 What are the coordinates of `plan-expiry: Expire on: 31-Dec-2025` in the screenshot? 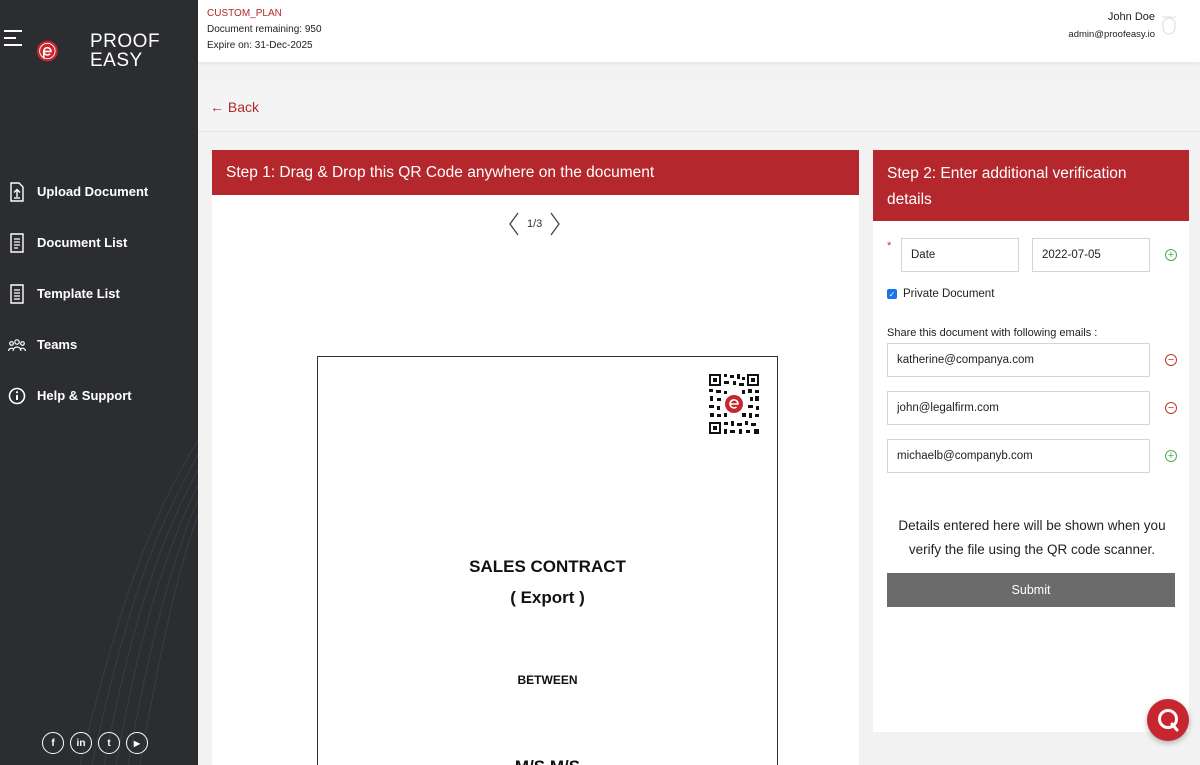 It's located at (260, 45).